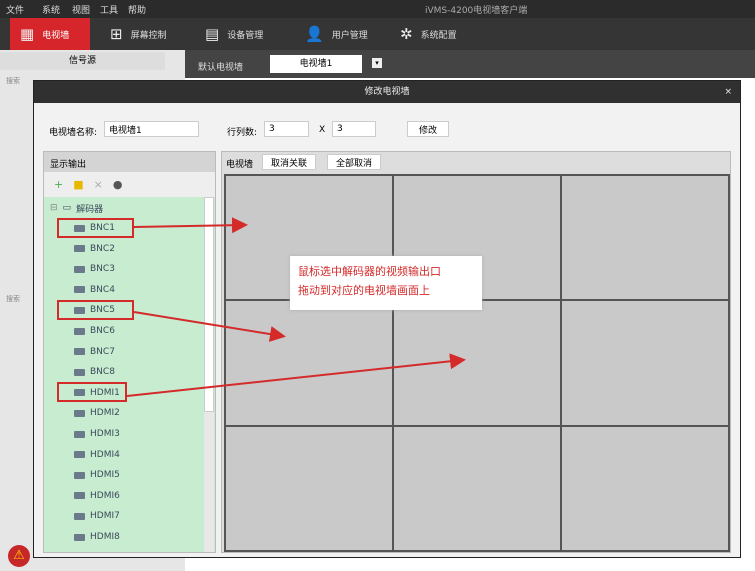 The height and width of the screenshot is (571, 755). What do you see at coordinates (386, 283) in the screenshot?
I see `instruction-annotation: 鼠标选中解码器的视频输出口 拖动到对应的电视墙画面上` at bounding box center [386, 283].